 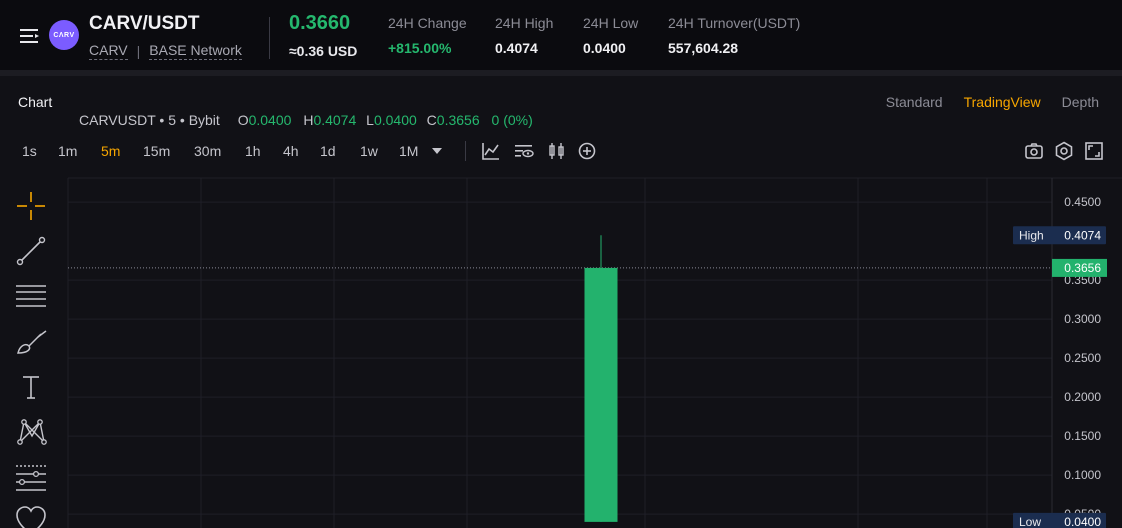 I want to click on y-tick-label: 0.2500, so click(x=1082, y=358).